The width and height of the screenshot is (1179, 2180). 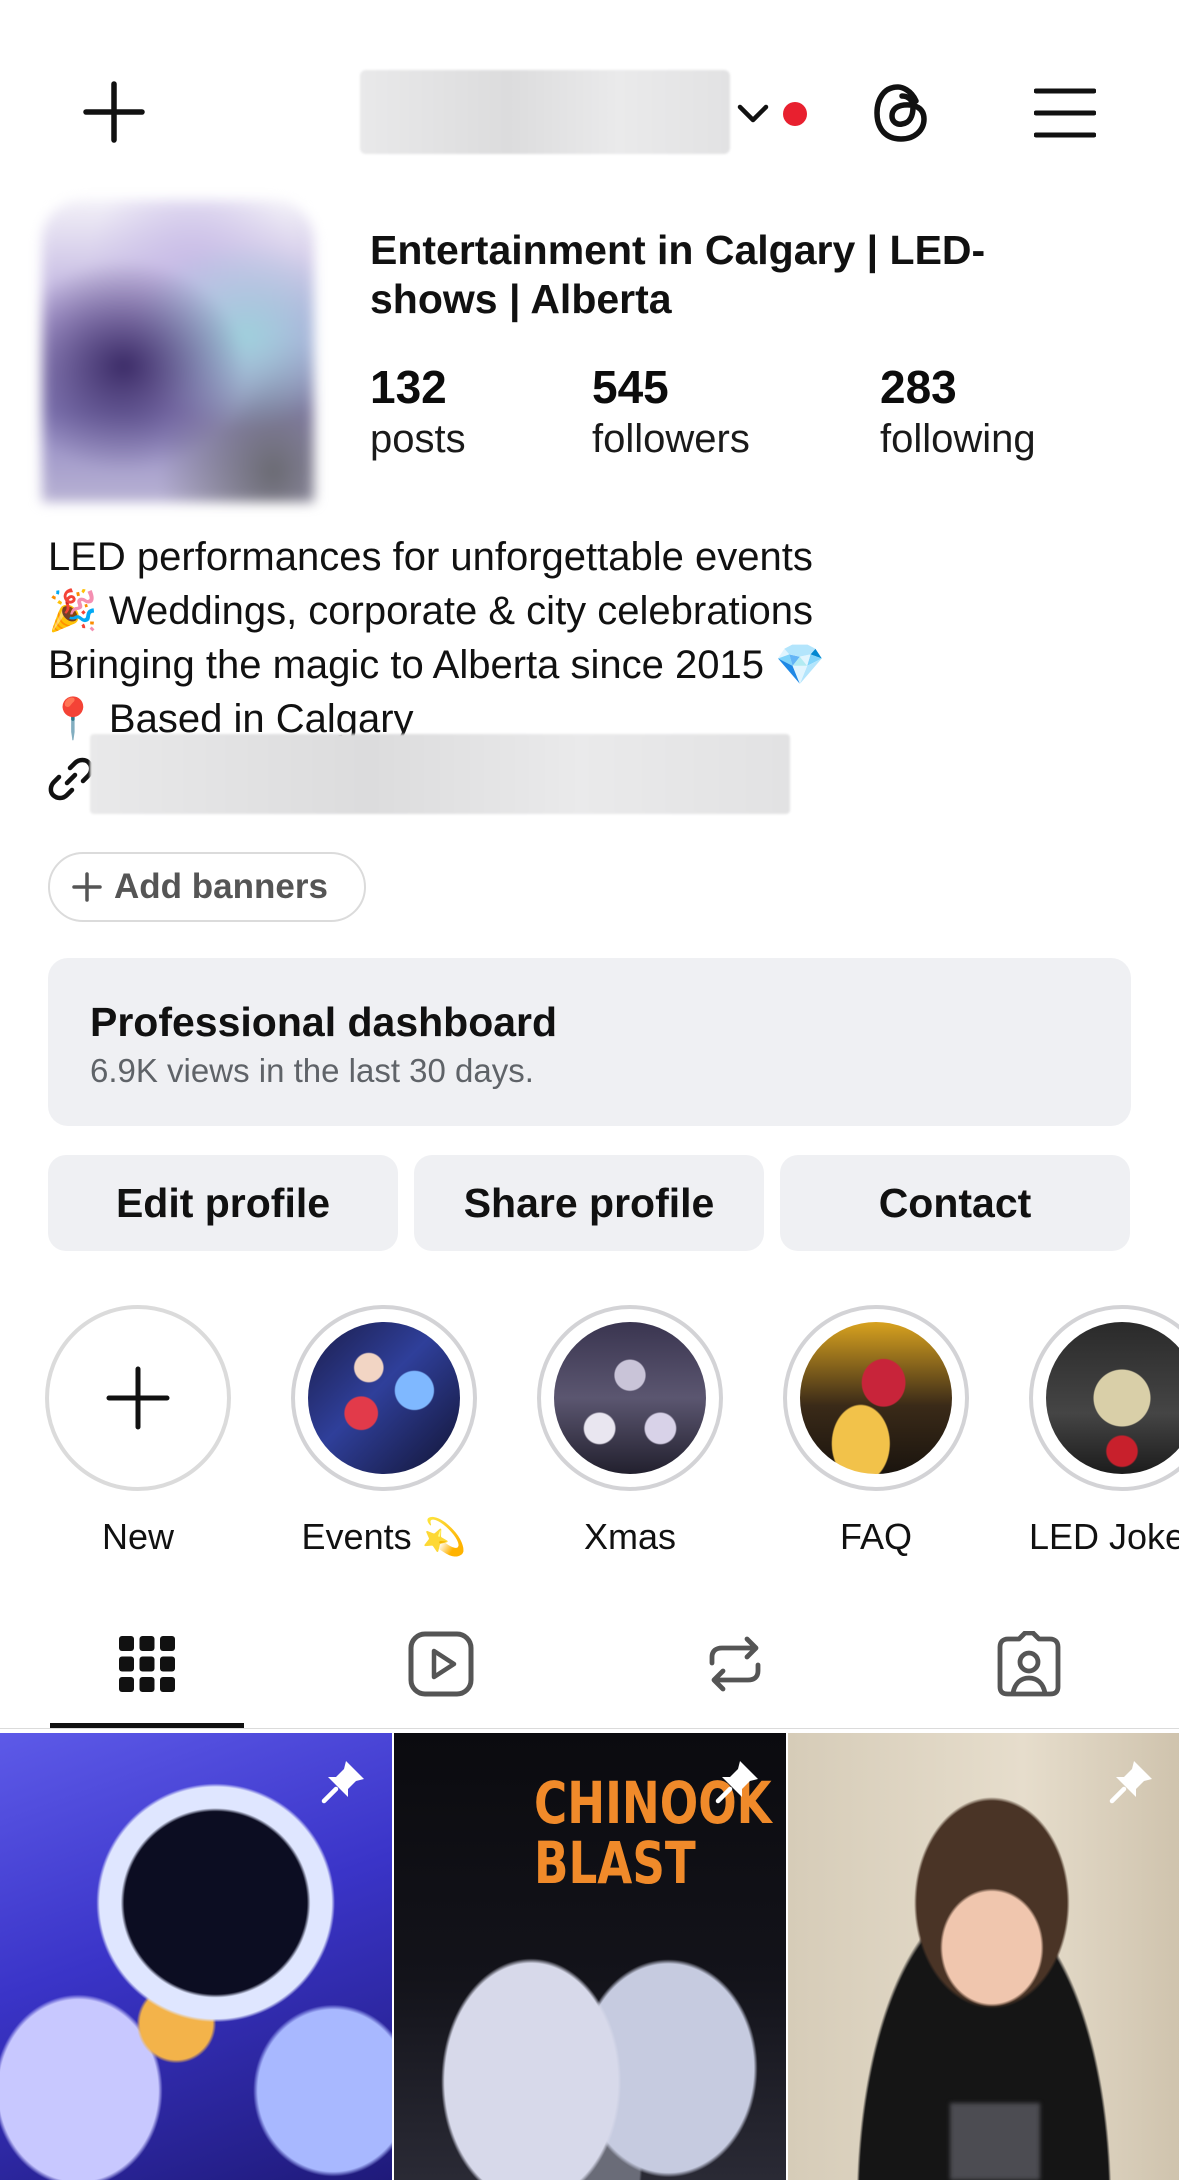 I want to click on dashboard-title: Professional dashboard, so click(x=324, y=1022).